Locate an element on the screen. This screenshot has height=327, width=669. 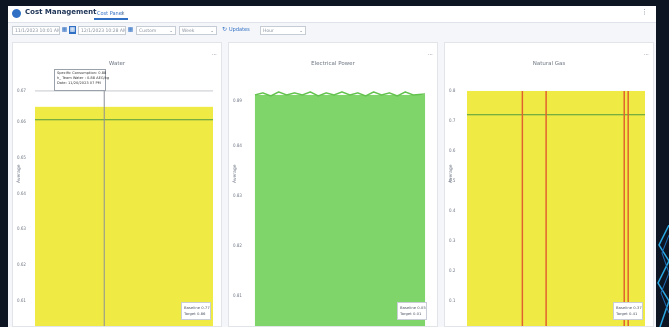
legend-item-baseline: Baseline 0.77 is located at coordinates (197, 307).